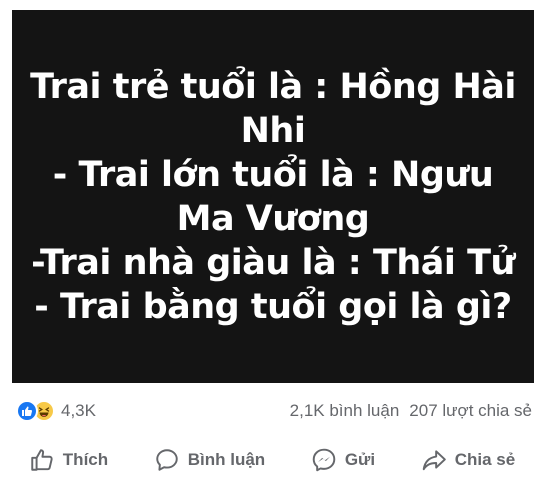 The image size is (544, 480). I want to click on thumbs-up-icon, so click(42, 460).